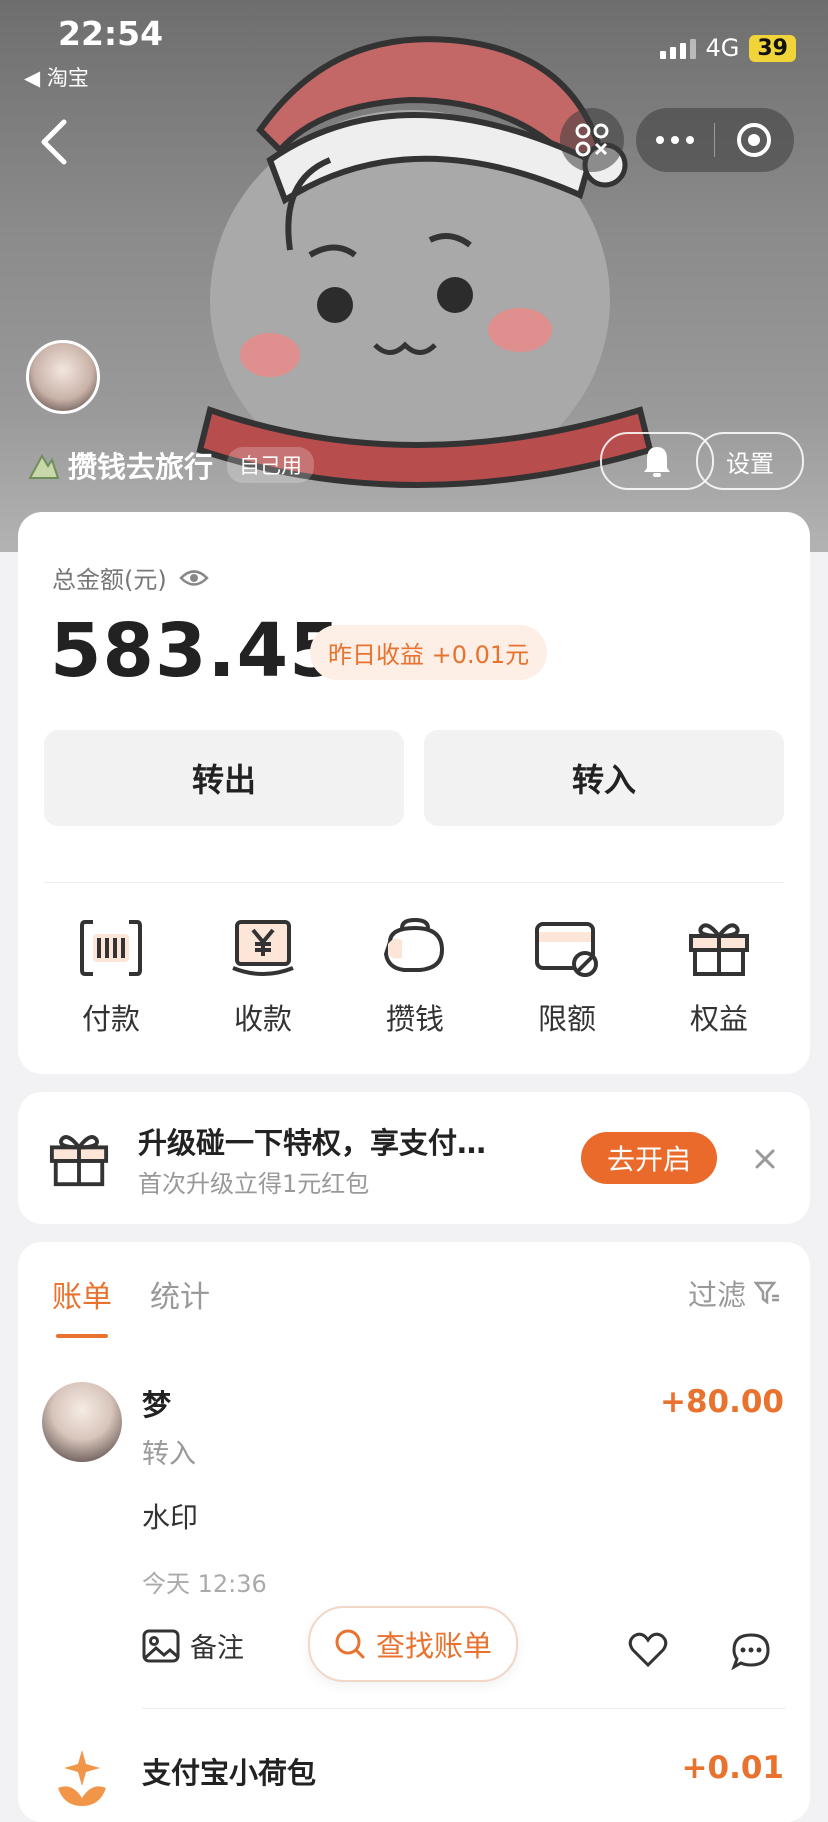 The width and height of the screenshot is (828, 1822). What do you see at coordinates (750, 461) in the screenshot?
I see `settings-button: 设置` at bounding box center [750, 461].